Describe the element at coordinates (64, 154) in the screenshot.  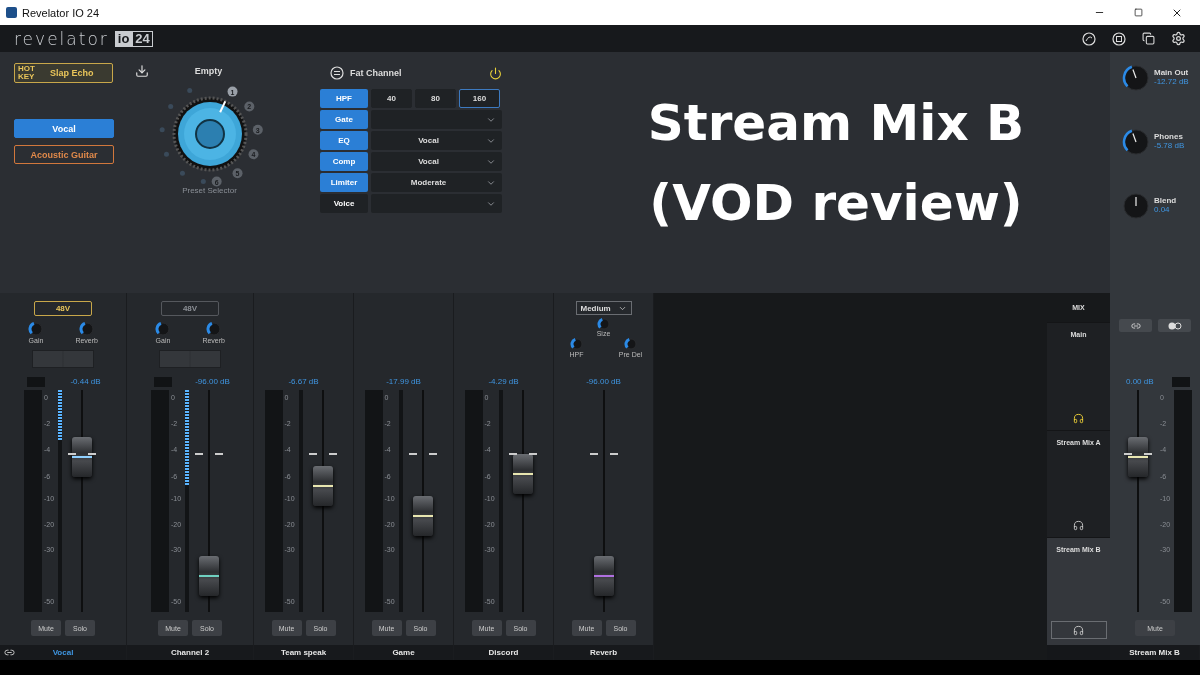
I see `voice-preset-button: Acoustic Guitar` at that location.